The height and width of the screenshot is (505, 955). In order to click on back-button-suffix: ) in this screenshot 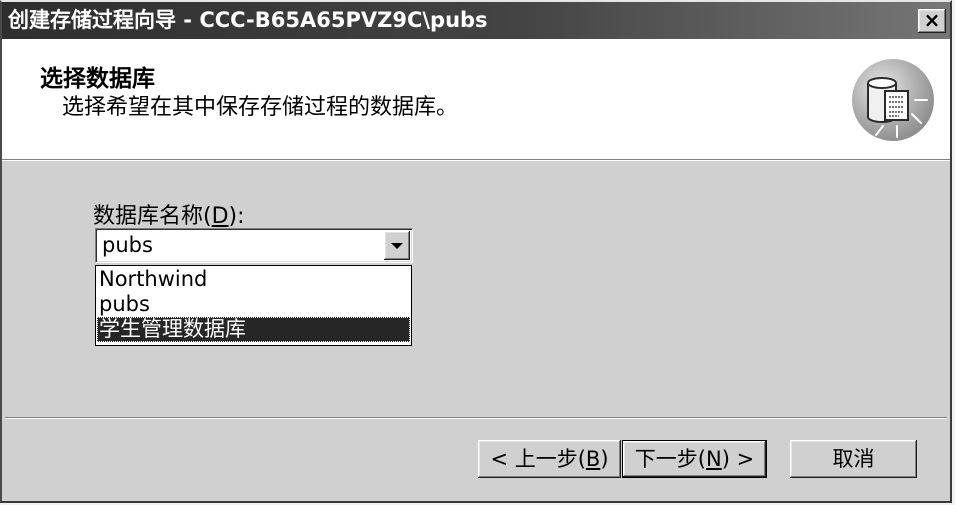, I will do `click(604, 459)`.